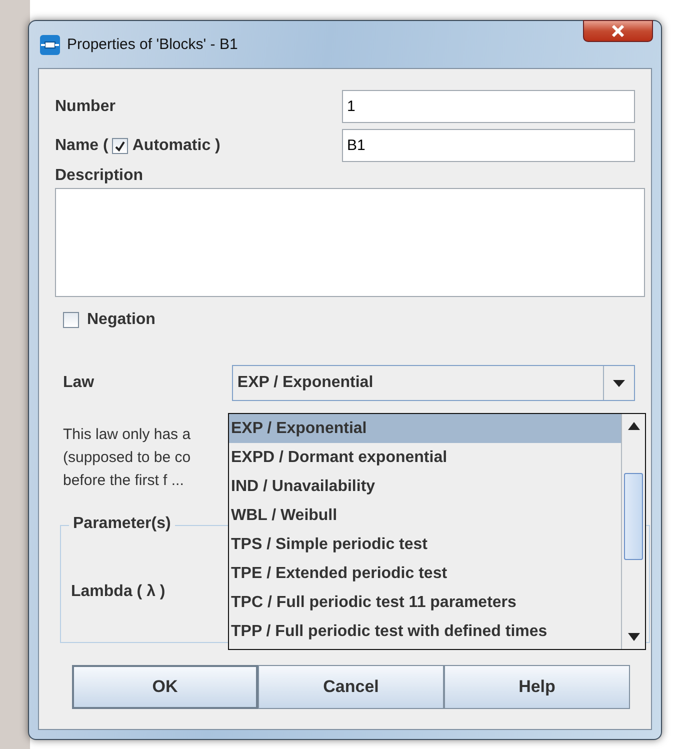 The image size is (693, 749). Describe the element at coordinates (81, 145) in the screenshot. I see `field-label: Name (` at that location.